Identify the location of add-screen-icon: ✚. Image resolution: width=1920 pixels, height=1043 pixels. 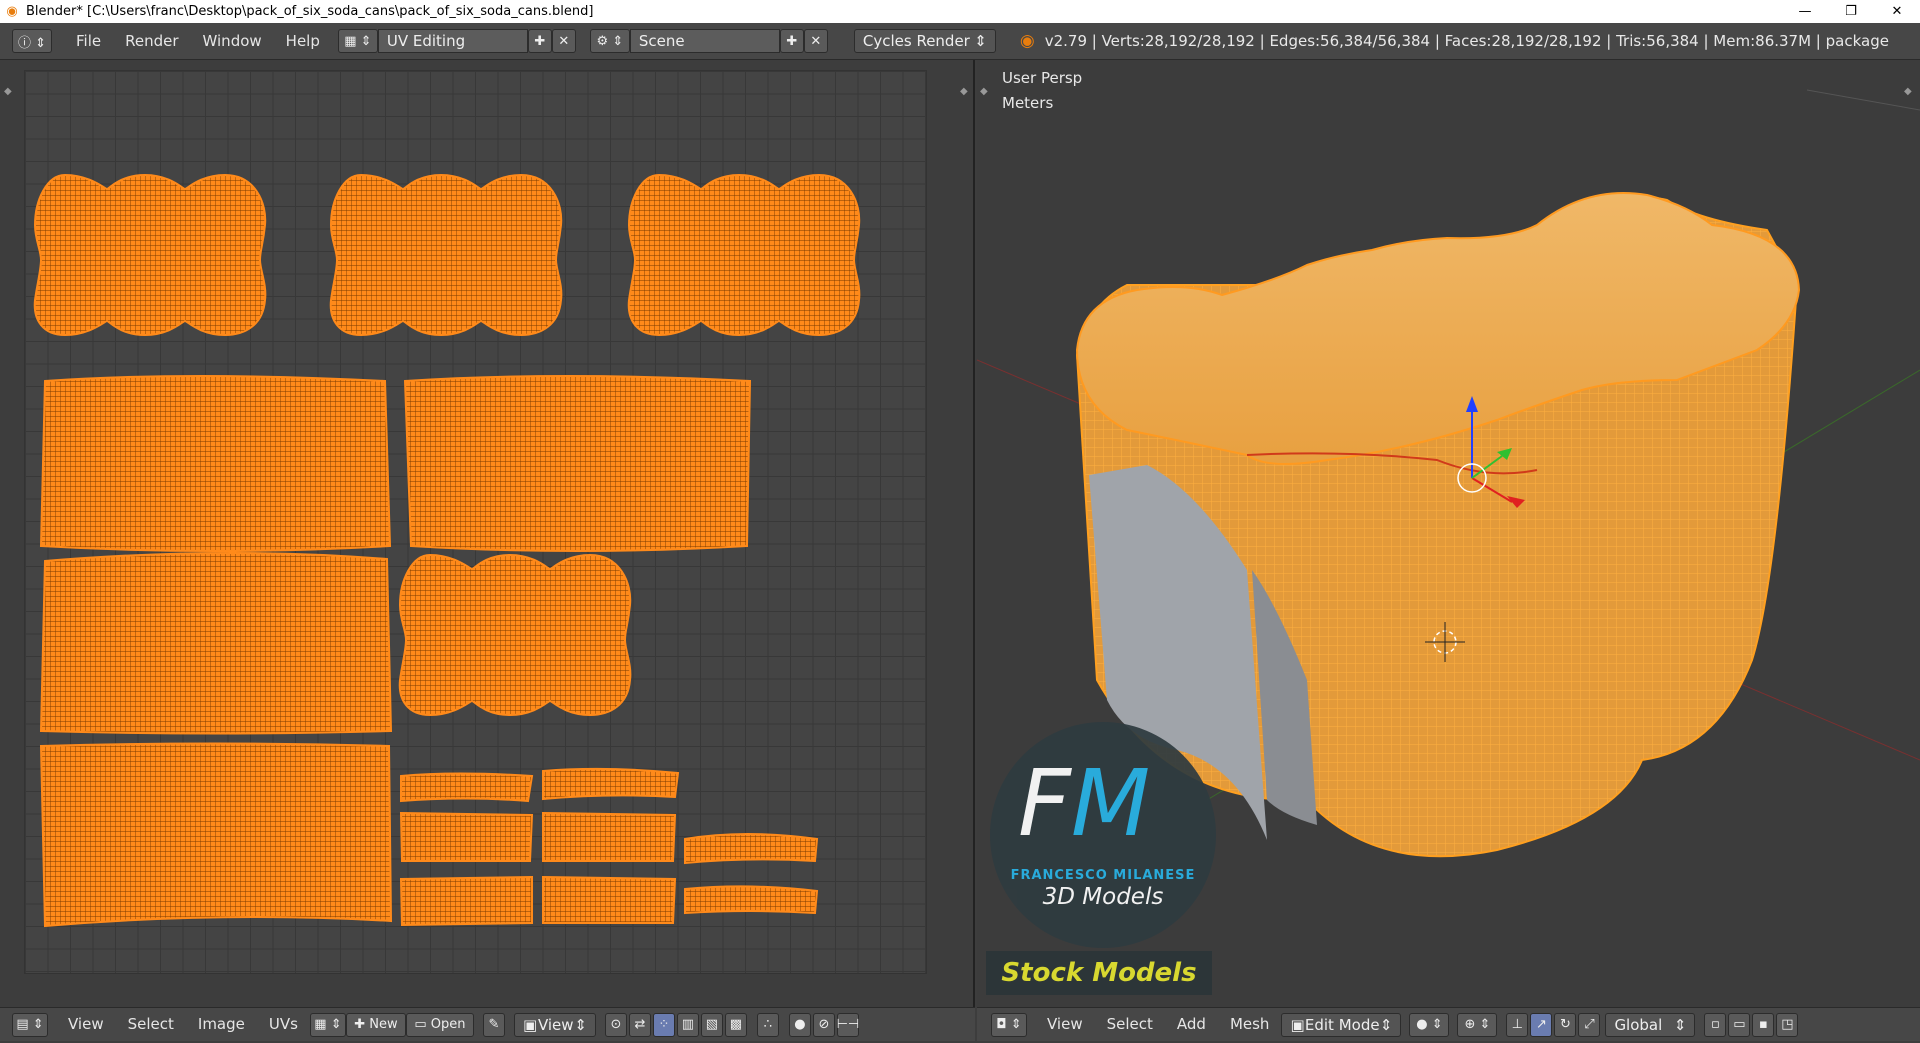
(539, 41).